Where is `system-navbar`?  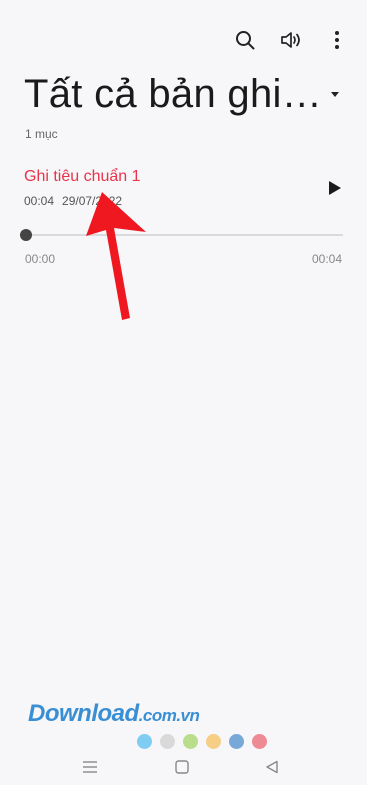 system-navbar is located at coordinates (183, 765).